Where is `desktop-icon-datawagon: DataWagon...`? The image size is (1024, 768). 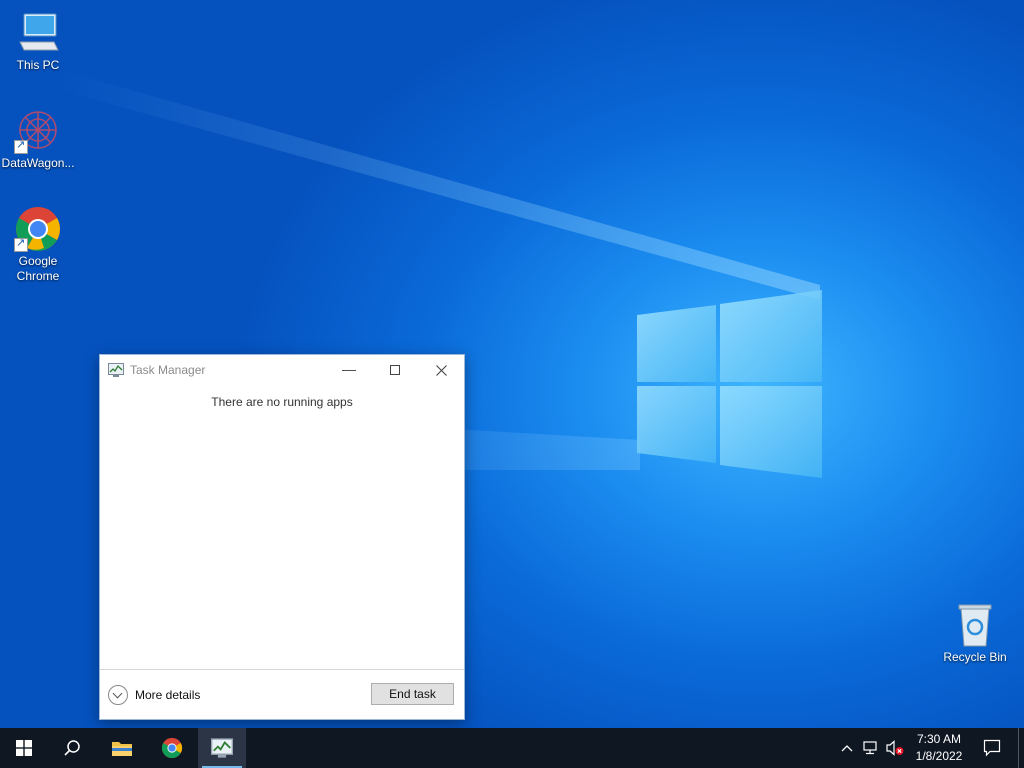 desktop-icon-datawagon: DataWagon... is located at coordinates (38, 139).